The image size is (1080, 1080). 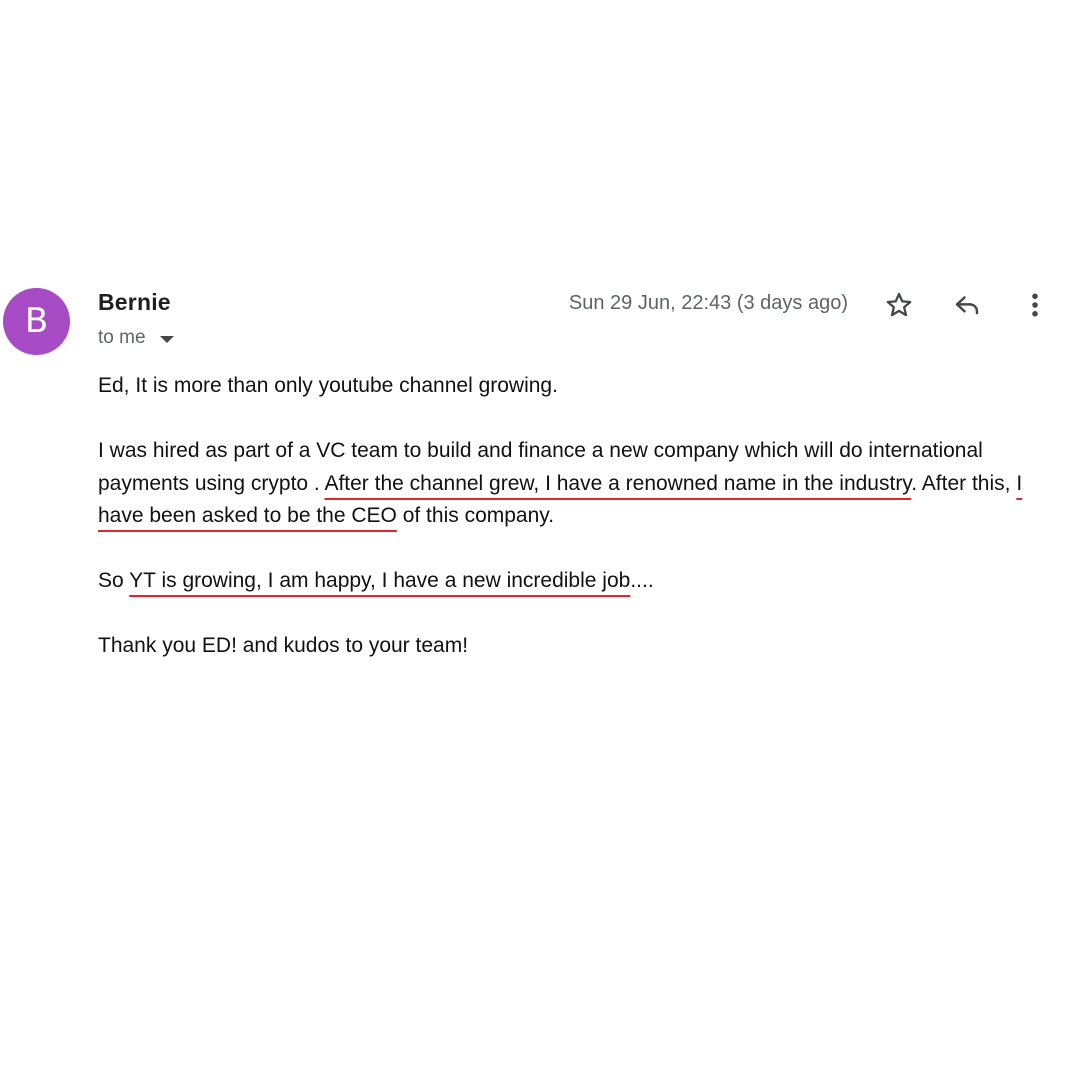 What do you see at coordinates (36, 321) in the screenshot?
I see `sender-avatar: B` at bounding box center [36, 321].